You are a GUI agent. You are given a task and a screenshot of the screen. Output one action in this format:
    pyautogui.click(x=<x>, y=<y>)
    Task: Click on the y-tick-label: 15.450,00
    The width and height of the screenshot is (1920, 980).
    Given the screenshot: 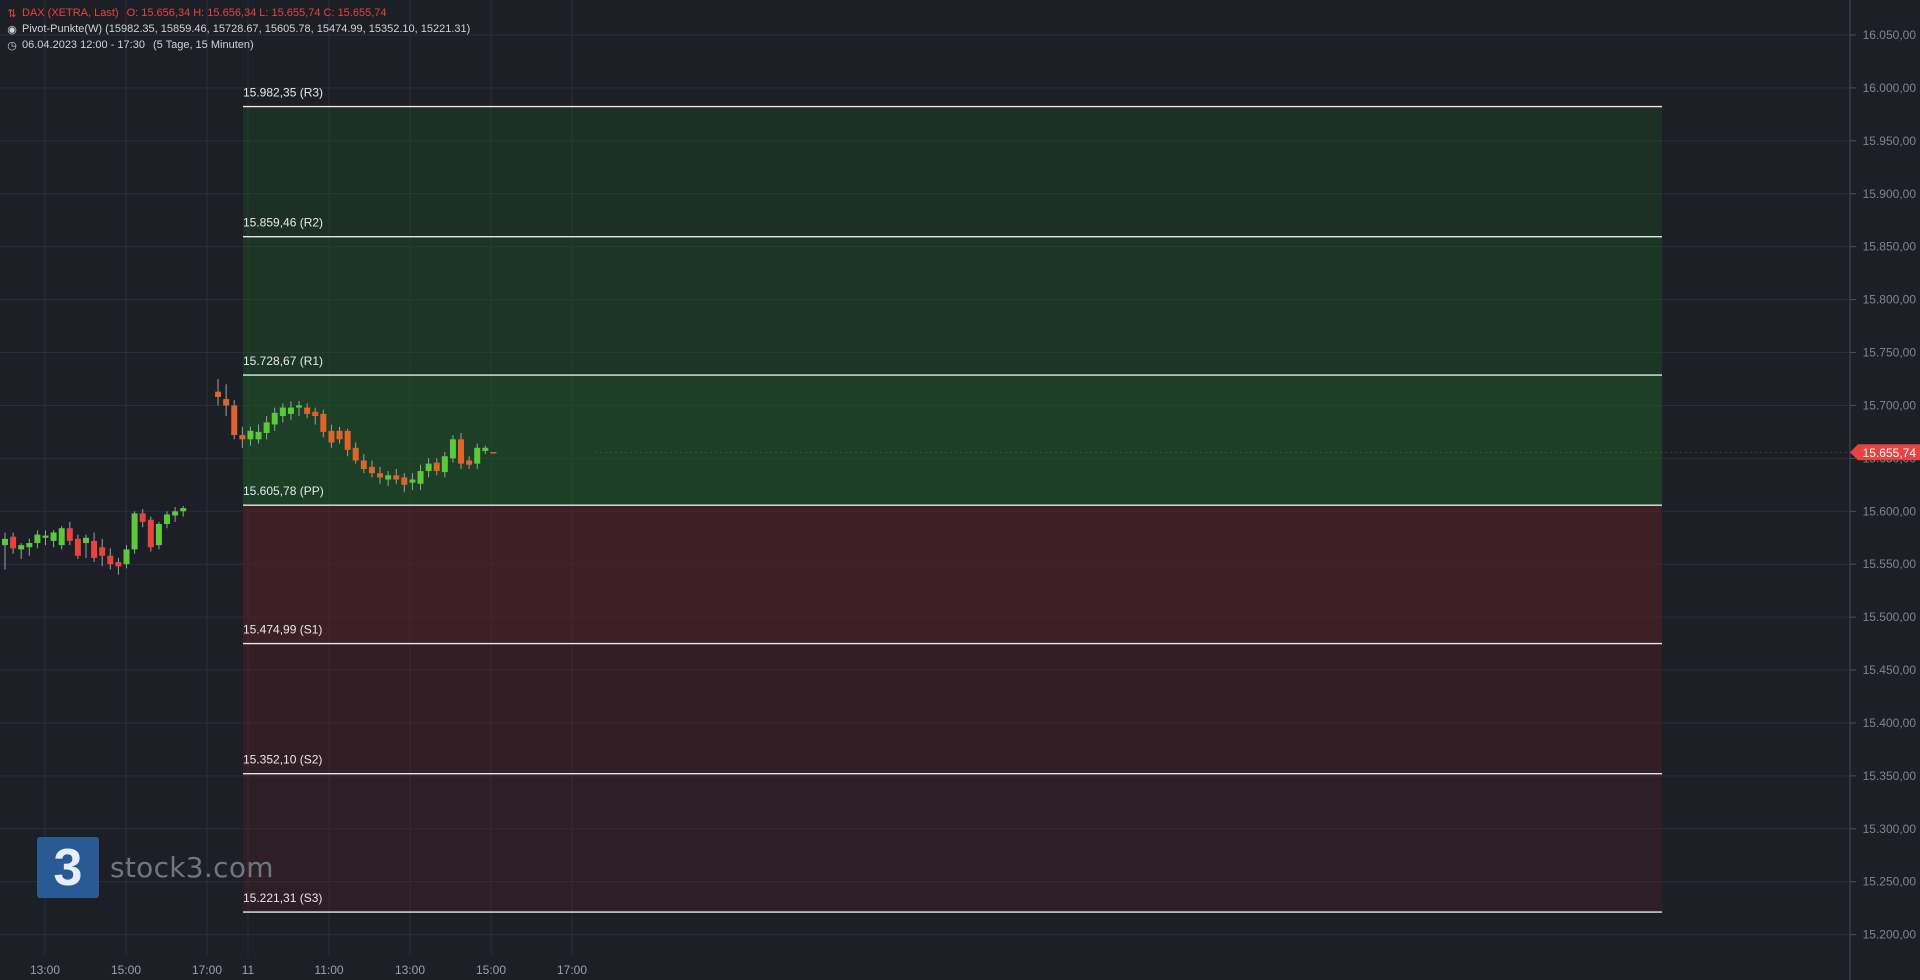 What is the action you would take?
    pyautogui.click(x=1890, y=670)
    